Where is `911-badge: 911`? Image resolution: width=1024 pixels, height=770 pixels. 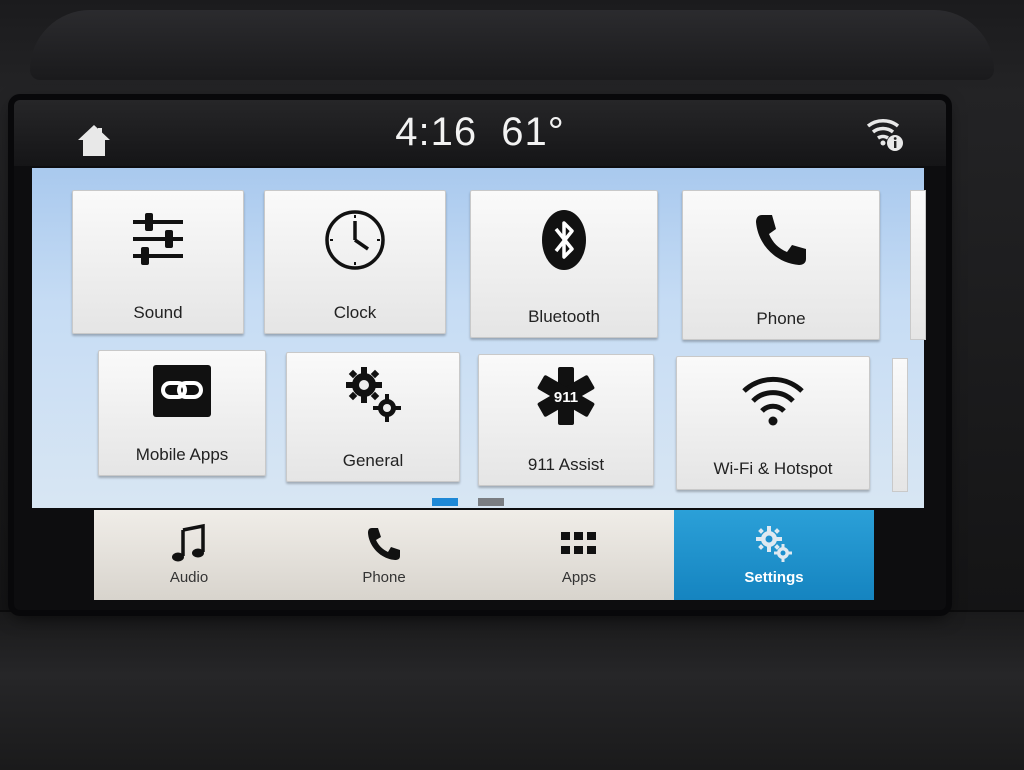 911-badge: 911 is located at coordinates (566, 397).